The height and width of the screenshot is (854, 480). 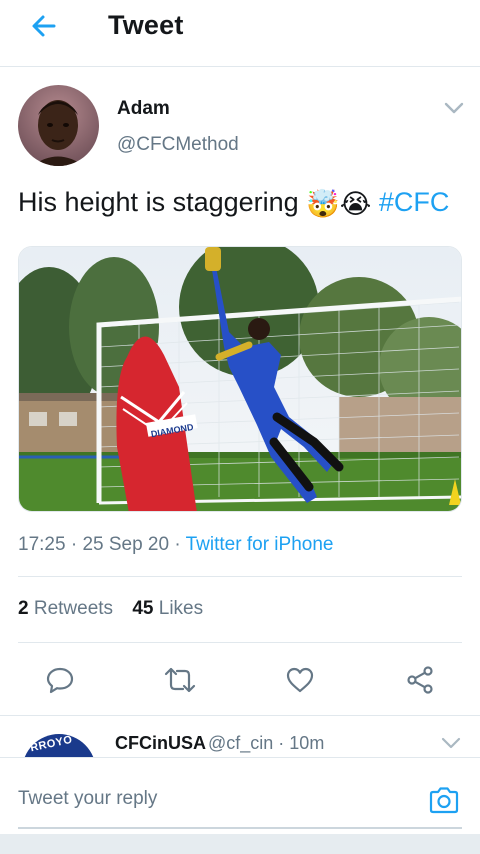 I want to click on author-avatar, so click(x=58, y=125).